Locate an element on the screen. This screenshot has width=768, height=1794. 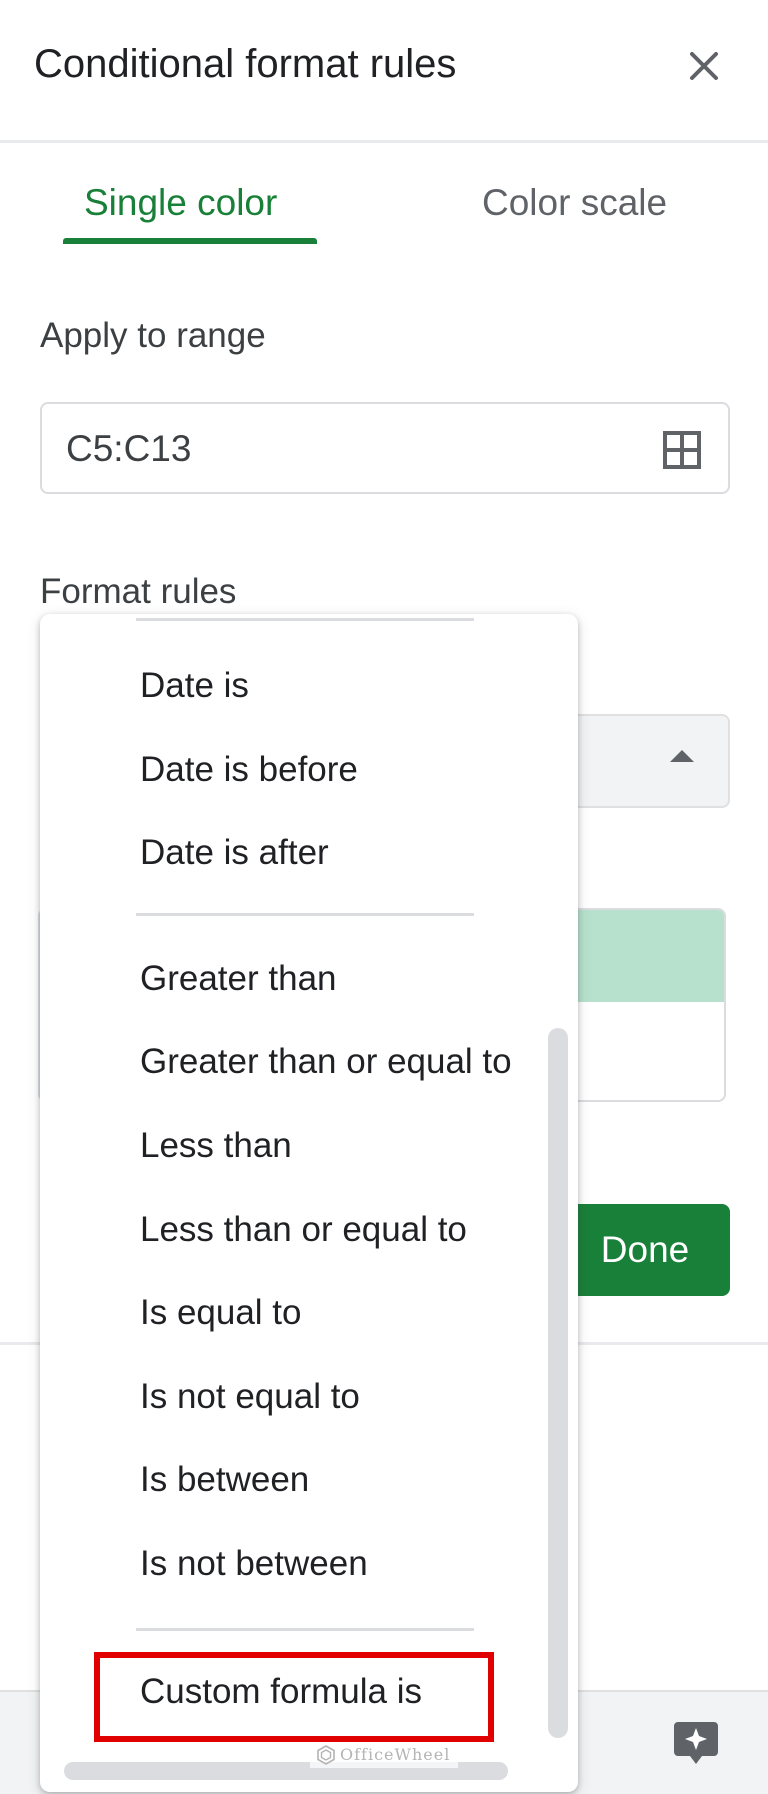
apply-to-range-label: Apply to range is located at coordinates (153, 335).